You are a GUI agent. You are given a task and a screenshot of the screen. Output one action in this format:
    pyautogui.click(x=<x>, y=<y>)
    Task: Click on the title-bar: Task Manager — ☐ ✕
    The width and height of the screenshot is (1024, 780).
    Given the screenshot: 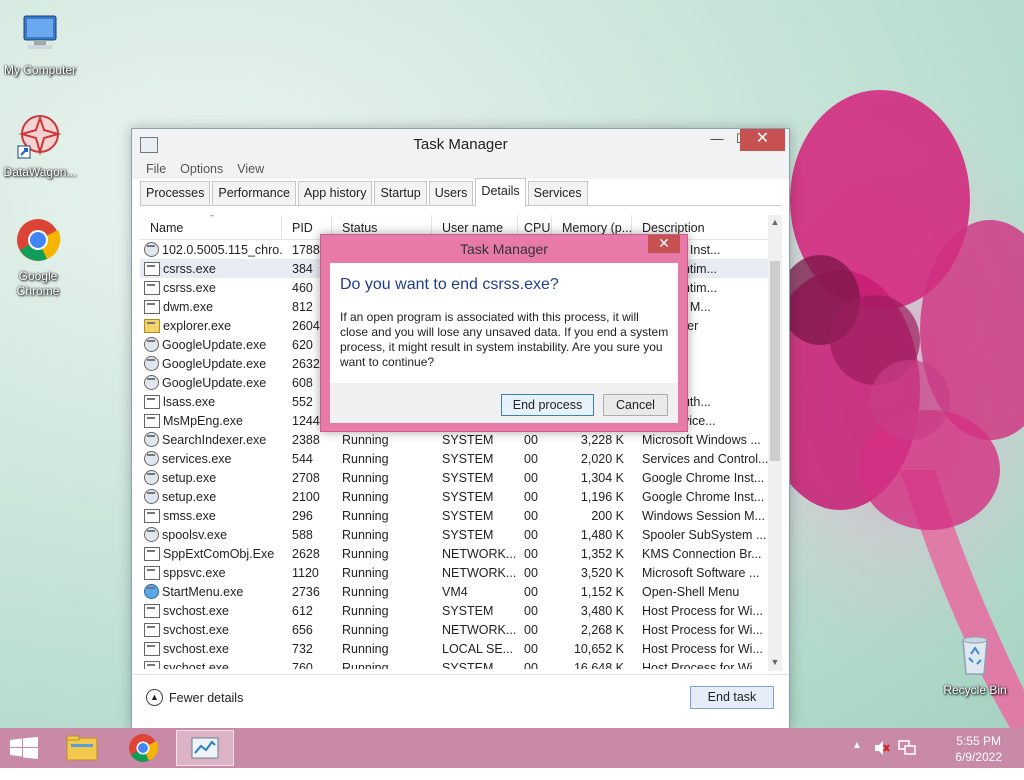 What is the action you would take?
    pyautogui.click(x=460, y=144)
    